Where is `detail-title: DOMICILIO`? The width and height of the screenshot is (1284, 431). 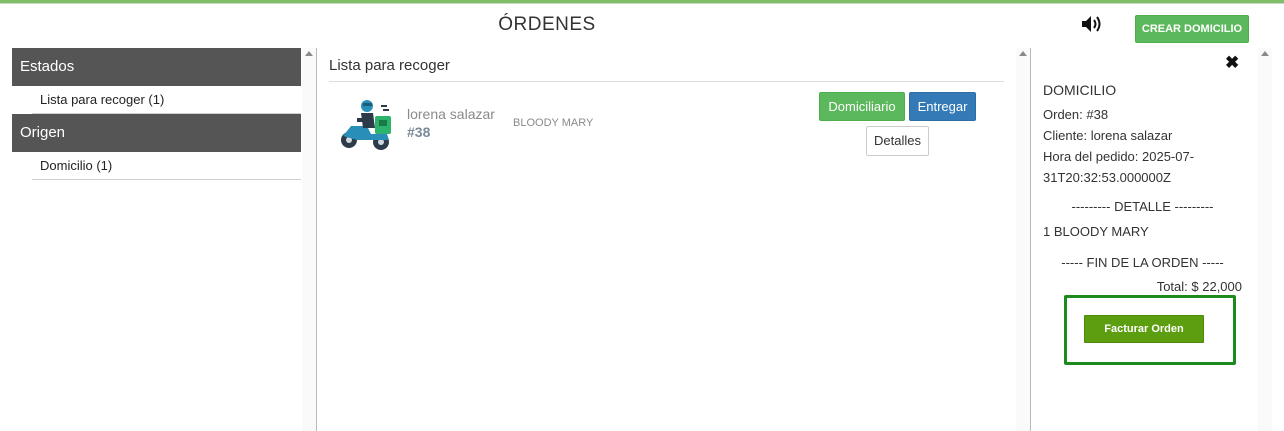 detail-title: DOMICILIO is located at coordinates (1080, 90).